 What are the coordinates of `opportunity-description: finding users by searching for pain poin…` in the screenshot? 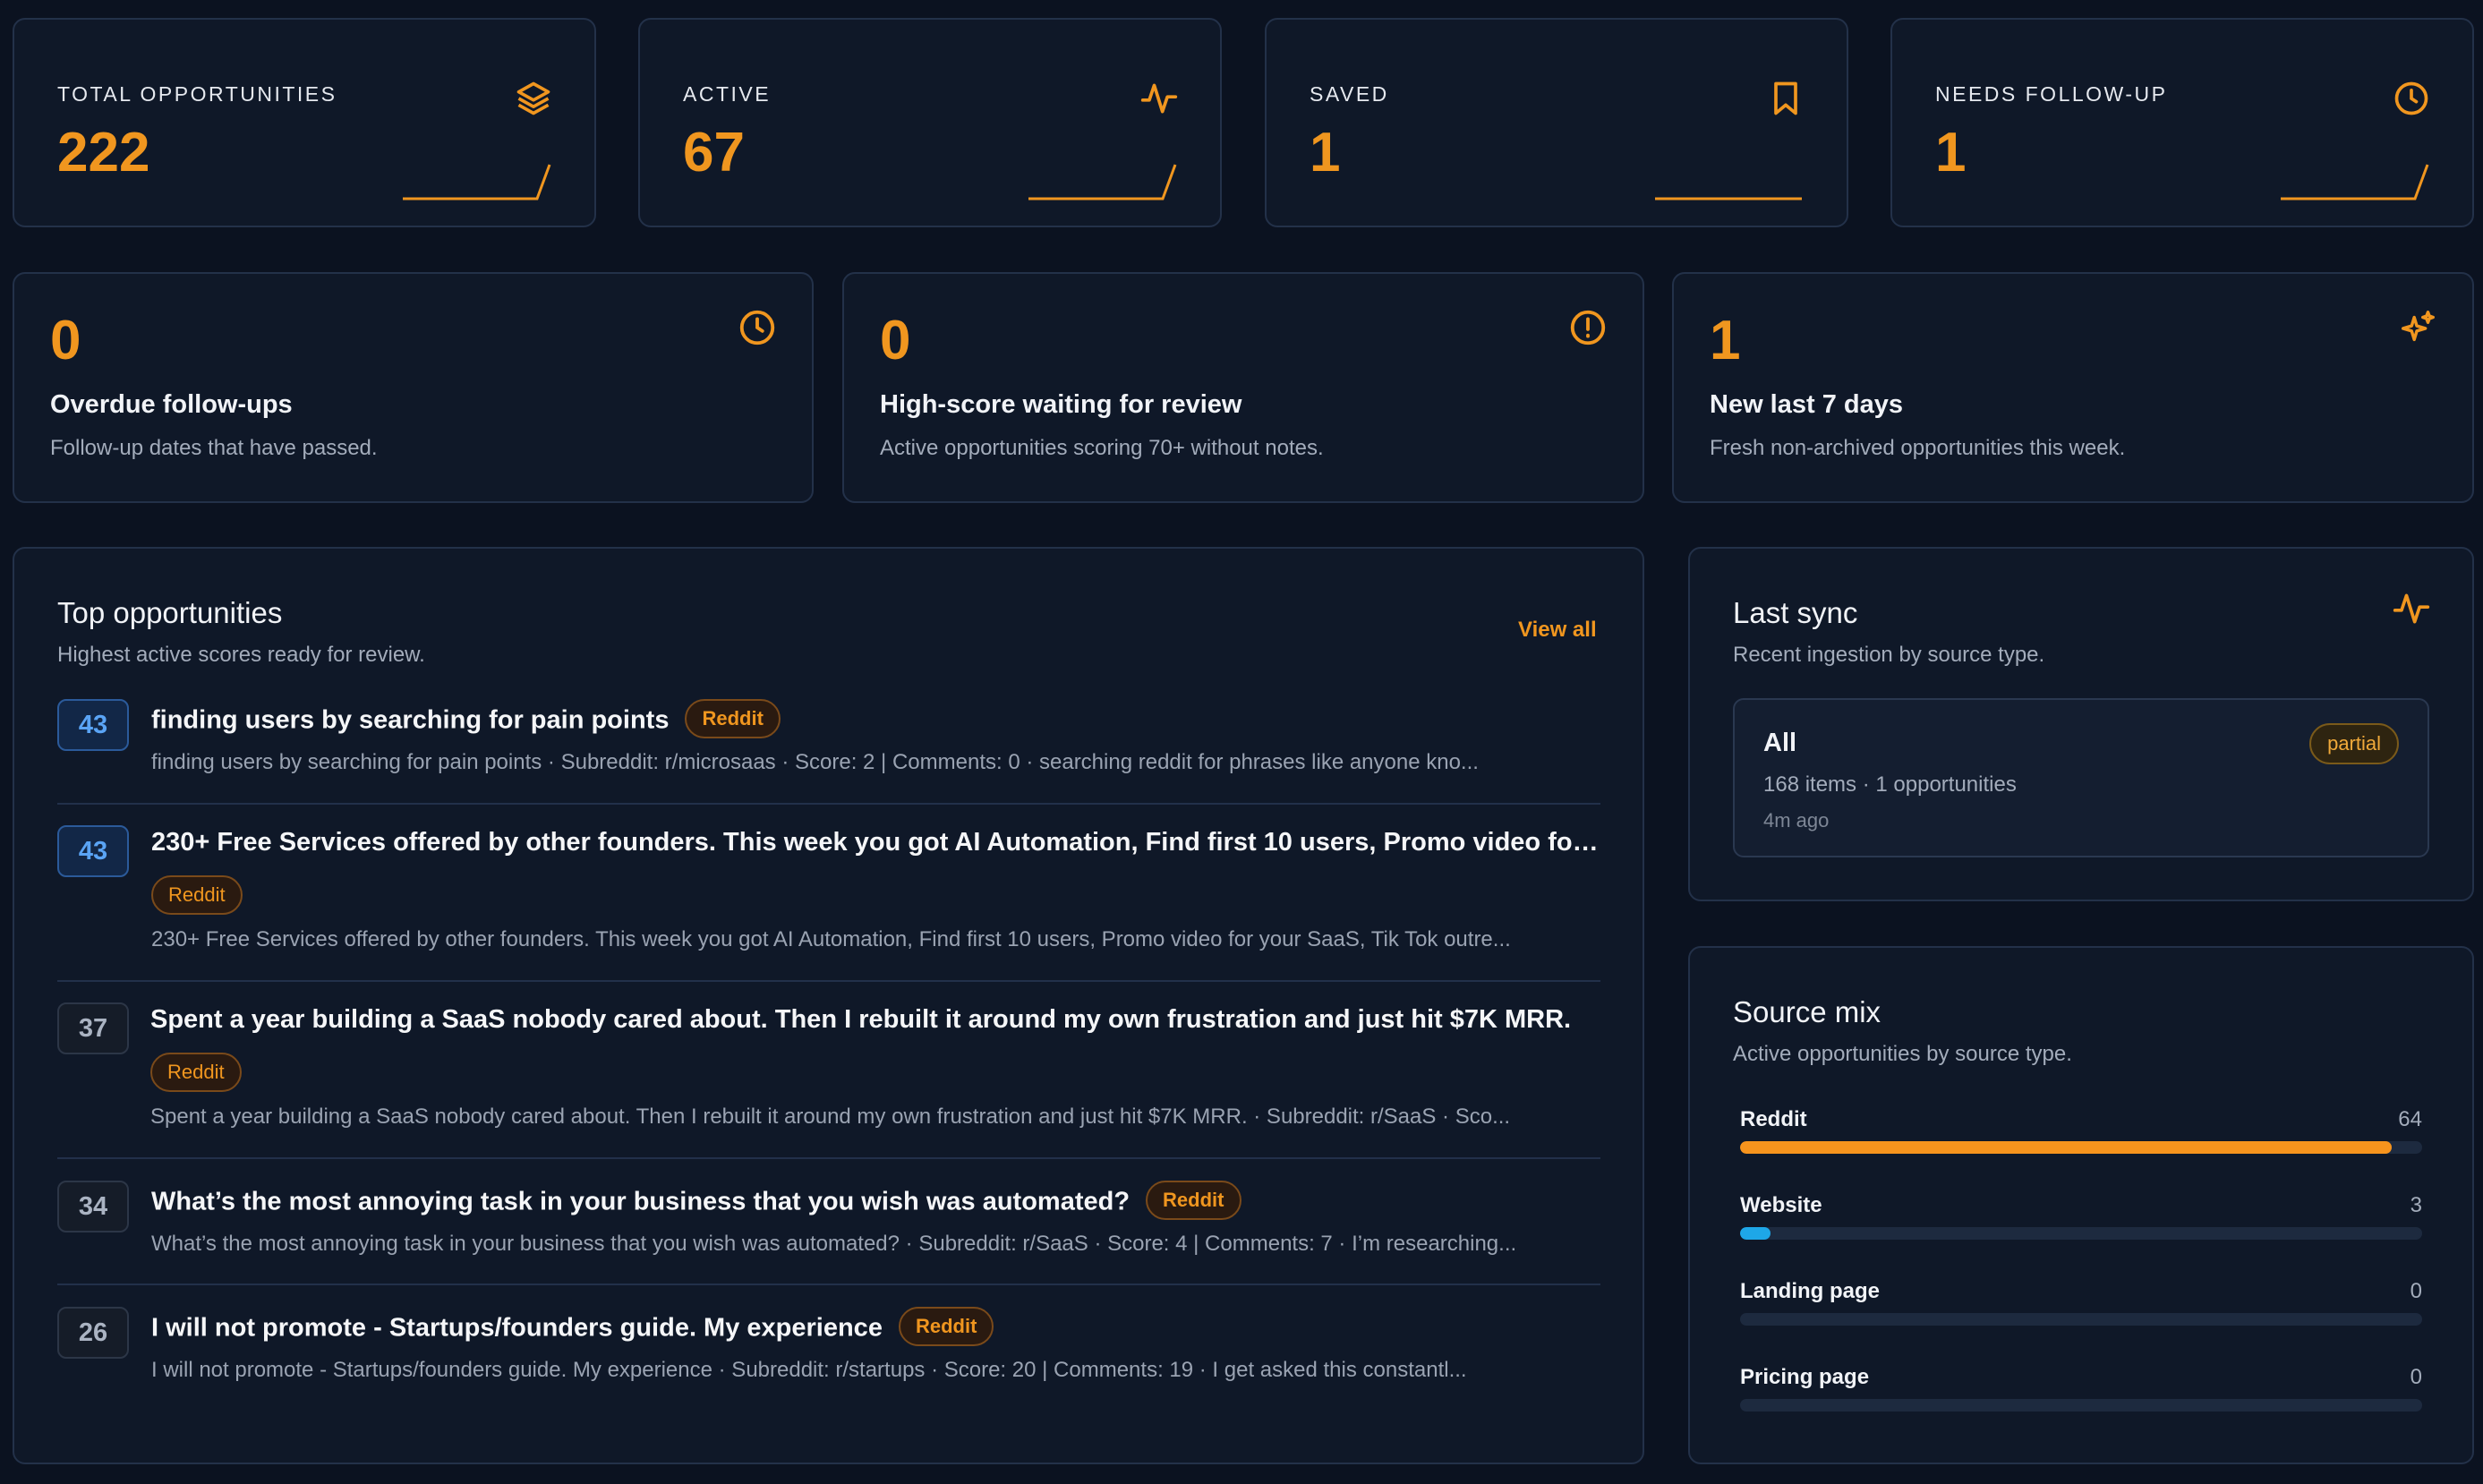 It's located at (815, 762).